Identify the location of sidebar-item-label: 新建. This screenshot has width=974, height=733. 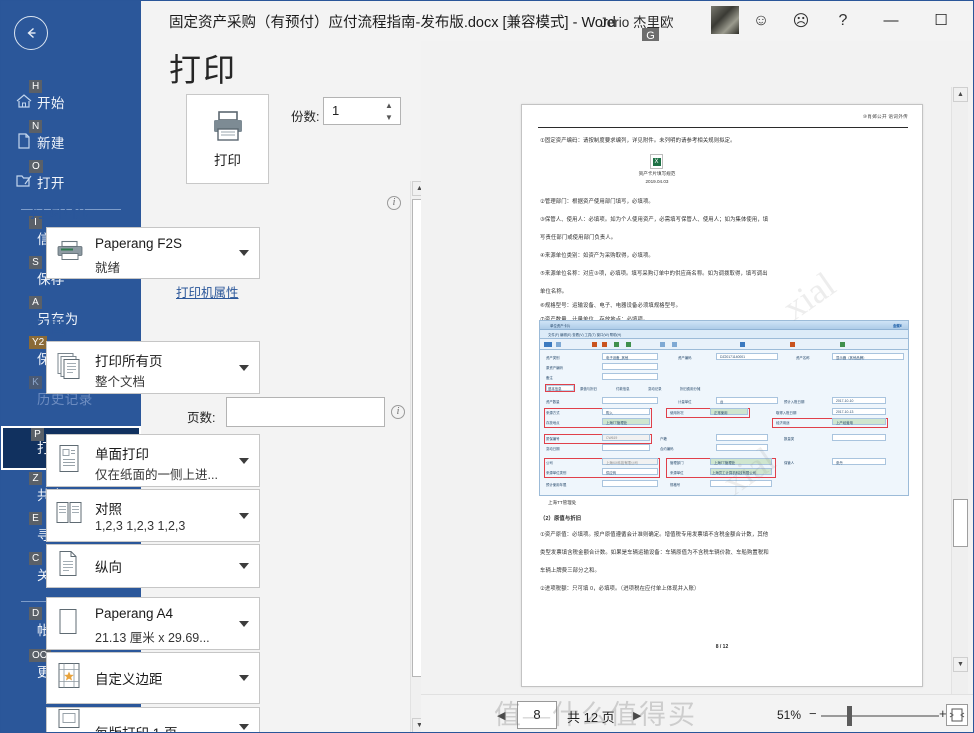
(51, 143).